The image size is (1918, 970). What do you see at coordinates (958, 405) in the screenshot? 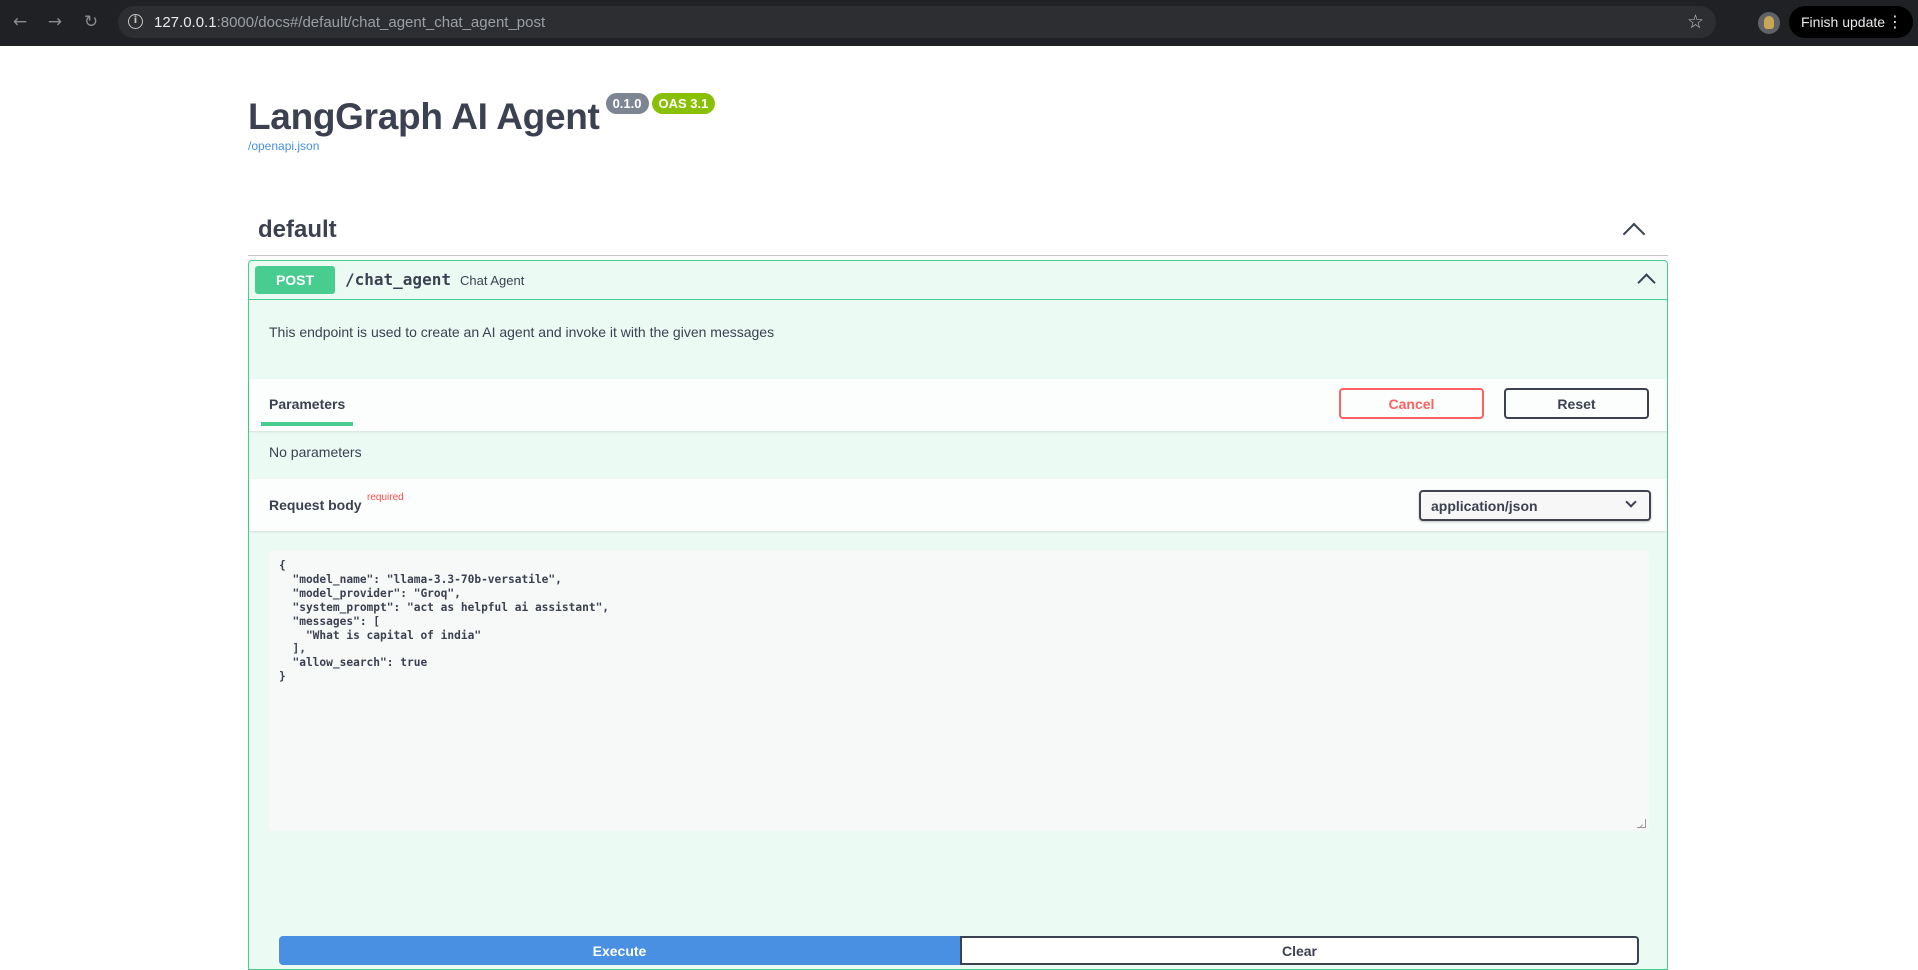
I see `parameters-header: Parameters Cancel Reset` at bounding box center [958, 405].